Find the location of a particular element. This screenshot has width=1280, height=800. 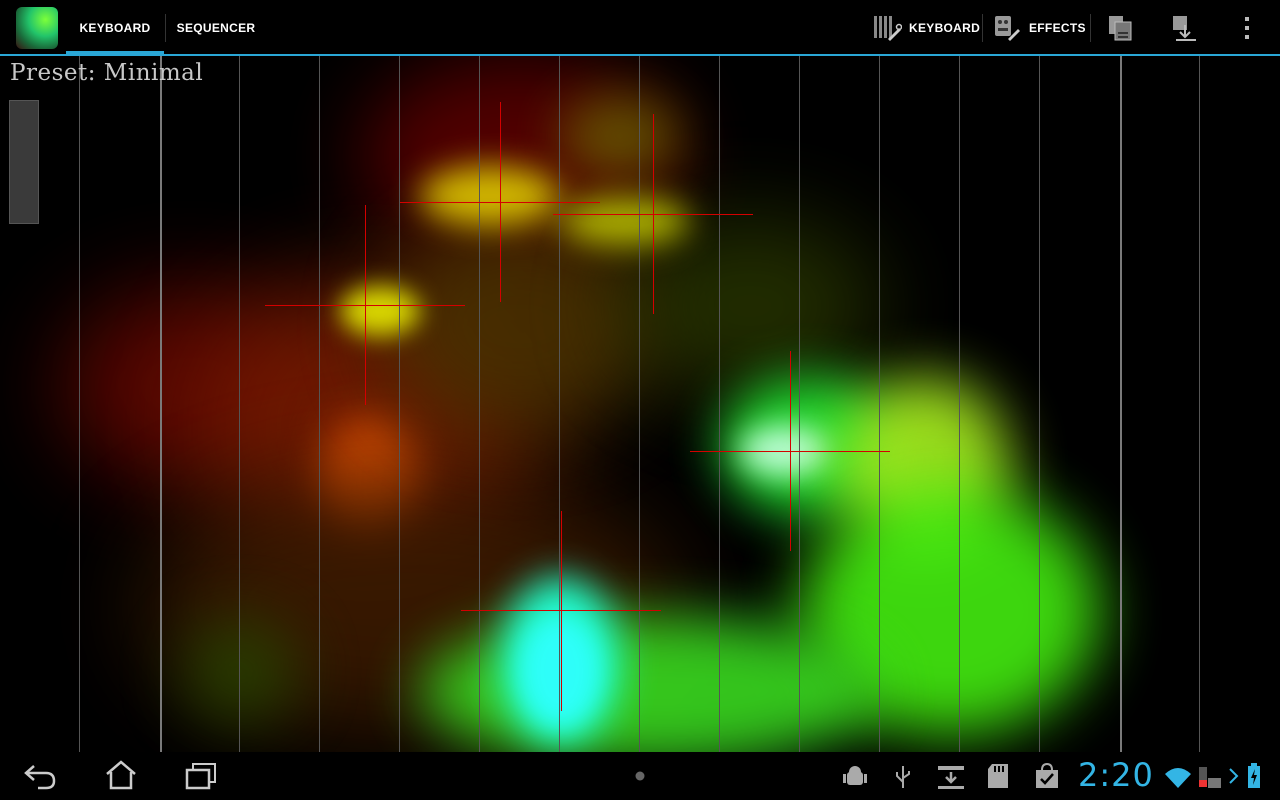

wifi-icon is located at coordinates (1178, 778).